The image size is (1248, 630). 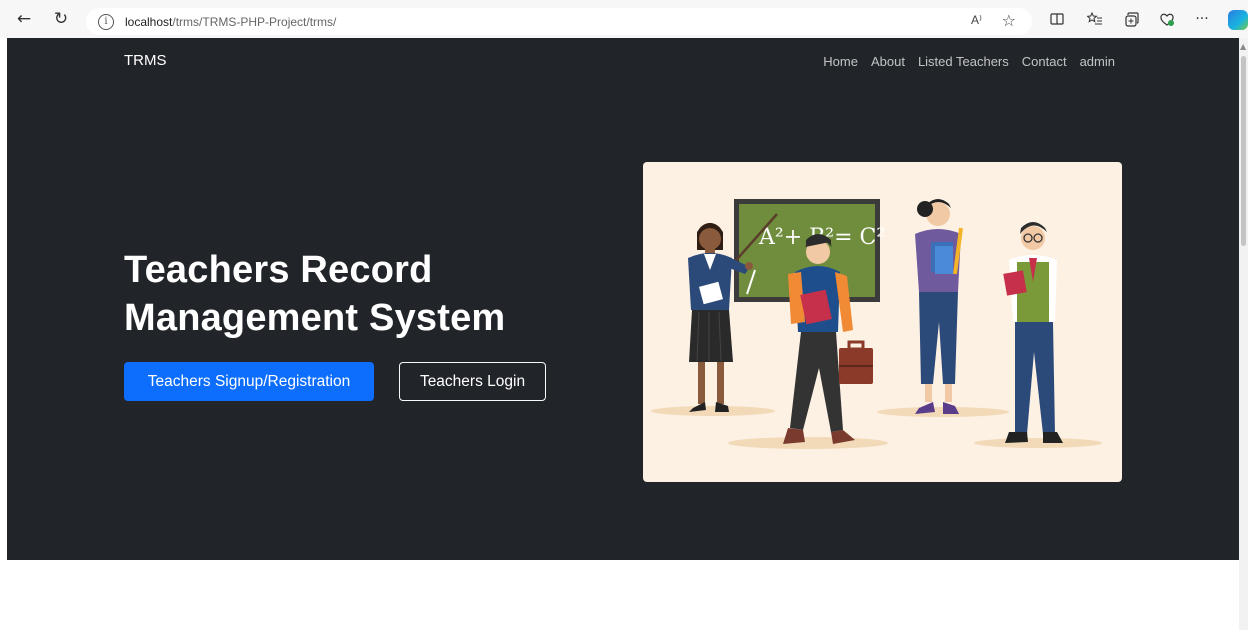 What do you see at coordinates (61, 19) in the screenshot?
I see `refresh-icon: ↻` at bounding box center [61, 19].